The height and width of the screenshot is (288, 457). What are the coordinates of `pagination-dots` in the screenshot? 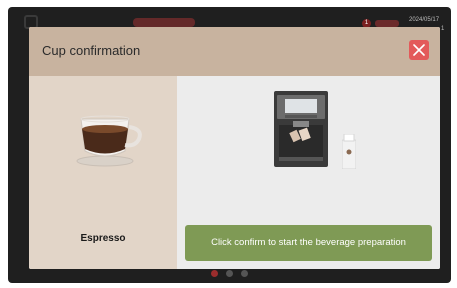 It's located at (229, 273).